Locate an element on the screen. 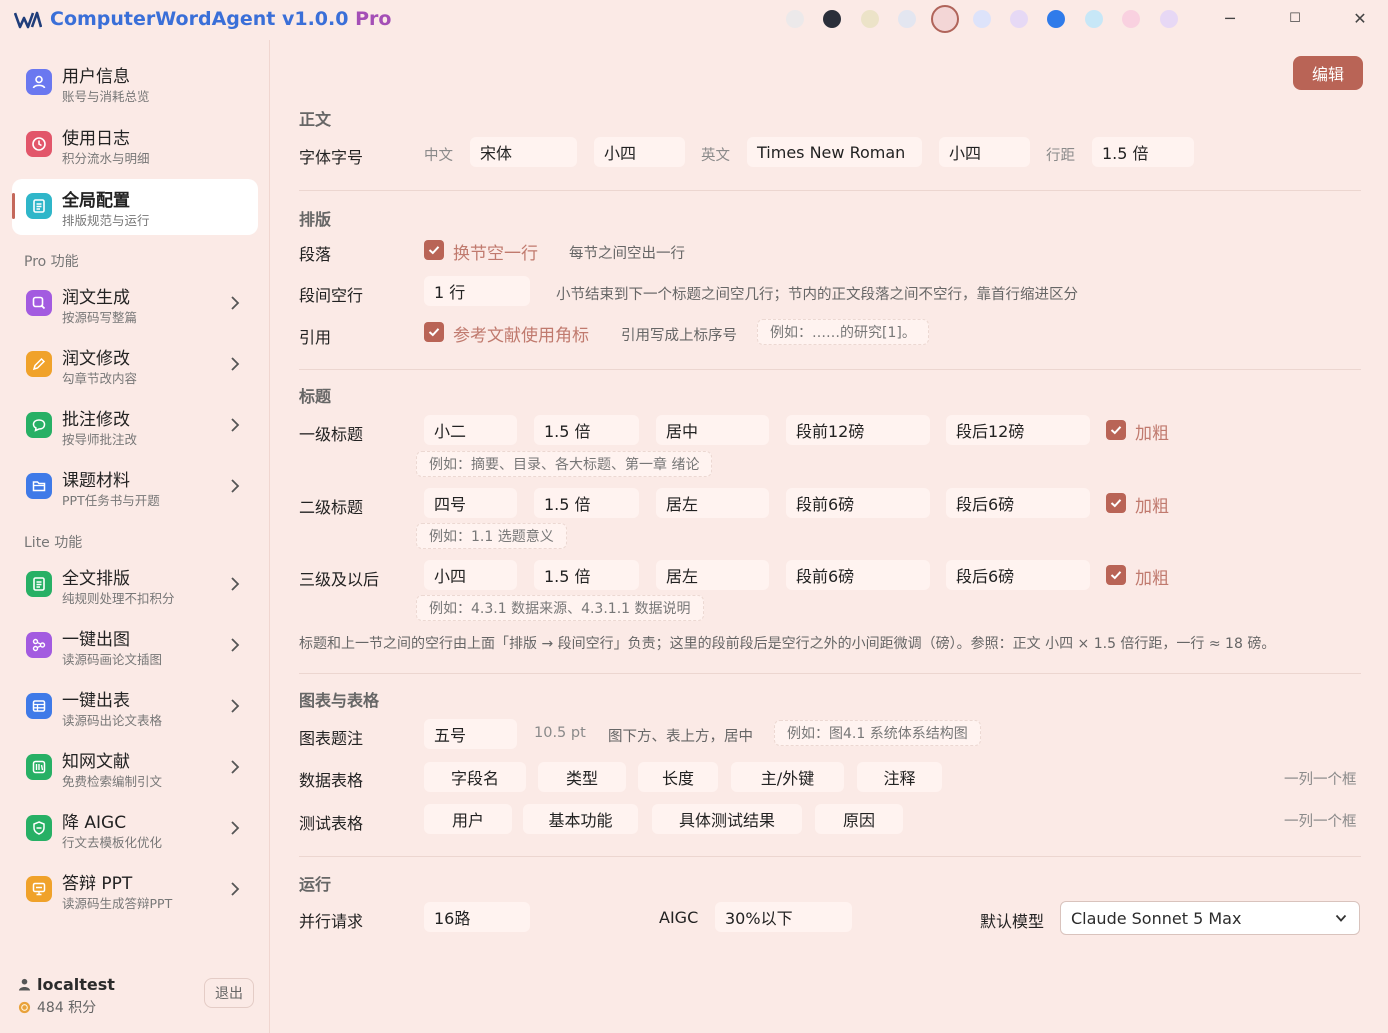  default-model-select: Claude Sonnet 5 Max is located at coordinates (1210, 918).